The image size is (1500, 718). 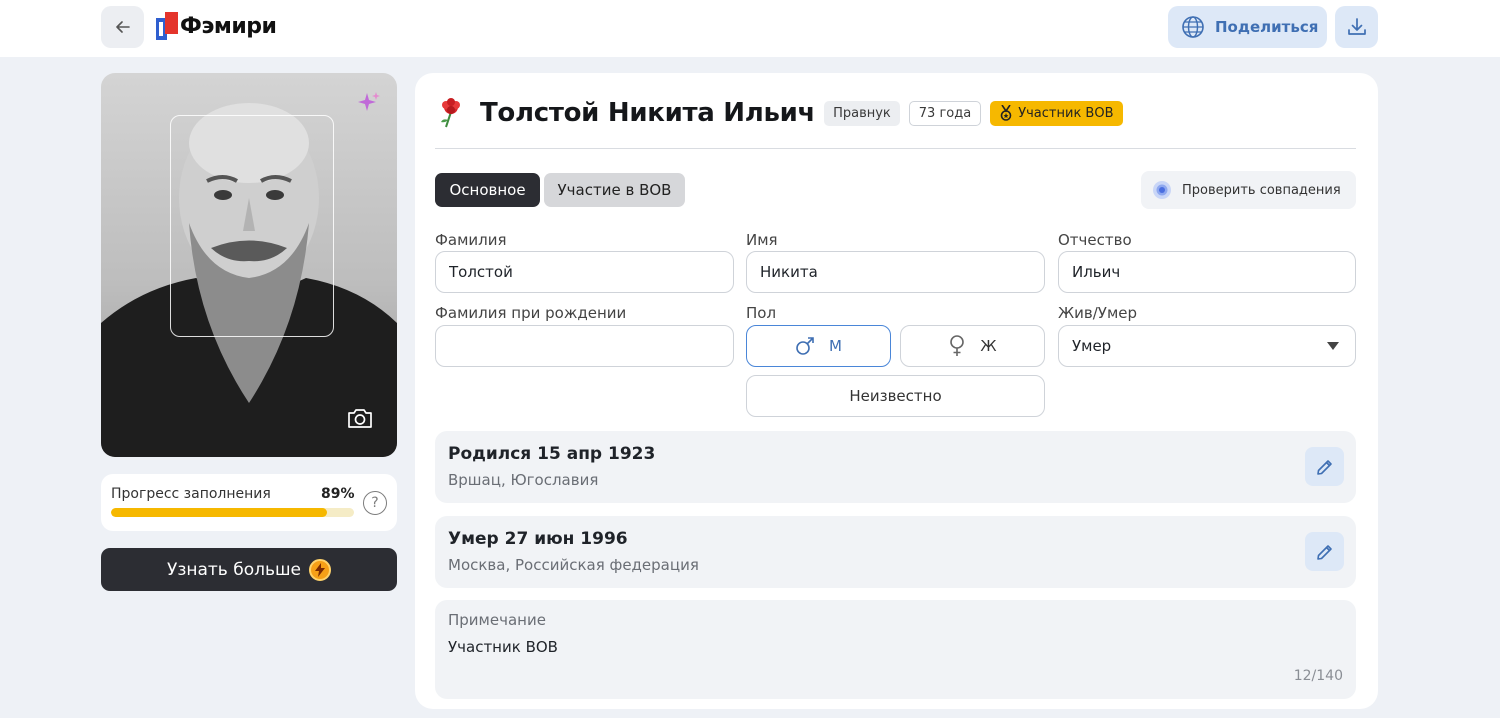 I want to click on death-event-place: Москва, Российская федерация, so click(x=573, y=565).